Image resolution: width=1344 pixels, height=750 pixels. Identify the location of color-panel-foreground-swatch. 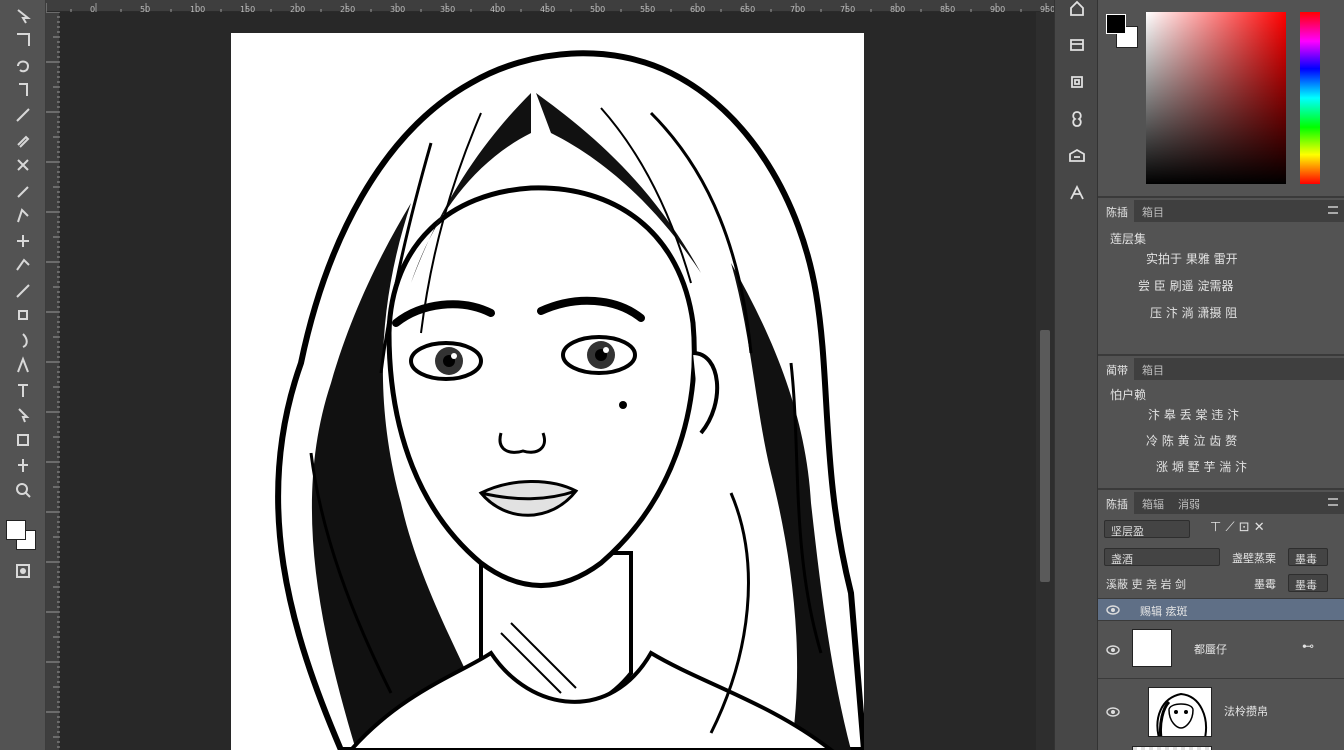
(1116, 24).